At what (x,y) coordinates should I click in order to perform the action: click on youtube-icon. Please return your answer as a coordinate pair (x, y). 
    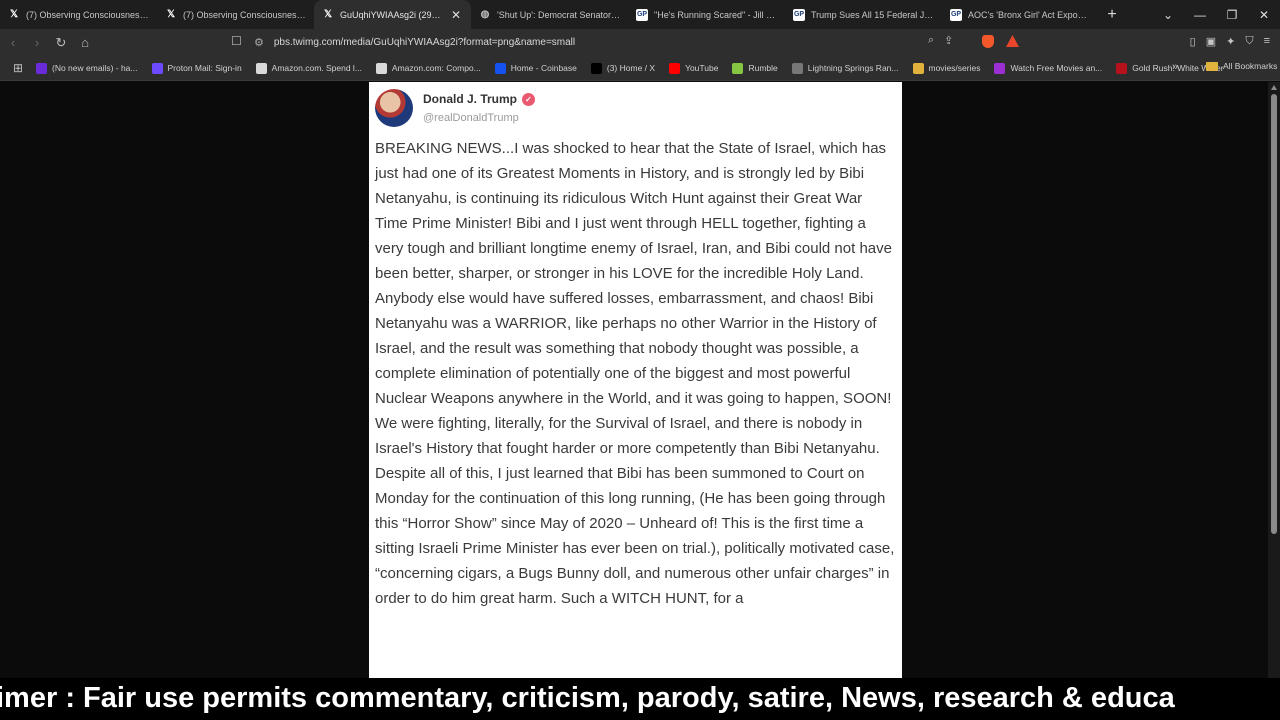
    Looking at the image, I should click on (675, 68).